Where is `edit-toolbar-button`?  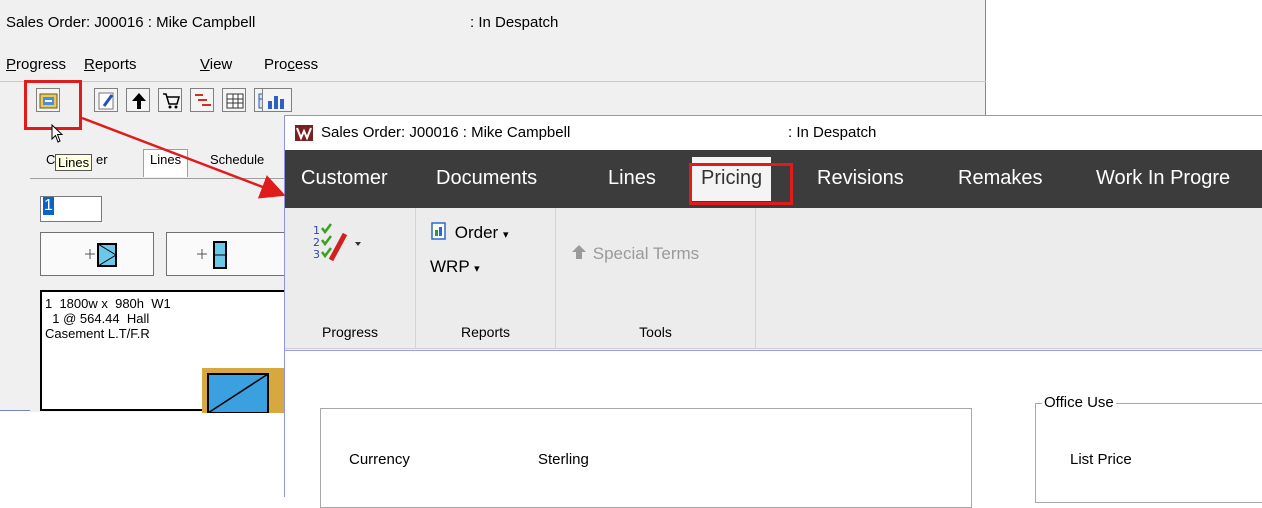
edit-toolbar-button is located at coordinates (106, 100).